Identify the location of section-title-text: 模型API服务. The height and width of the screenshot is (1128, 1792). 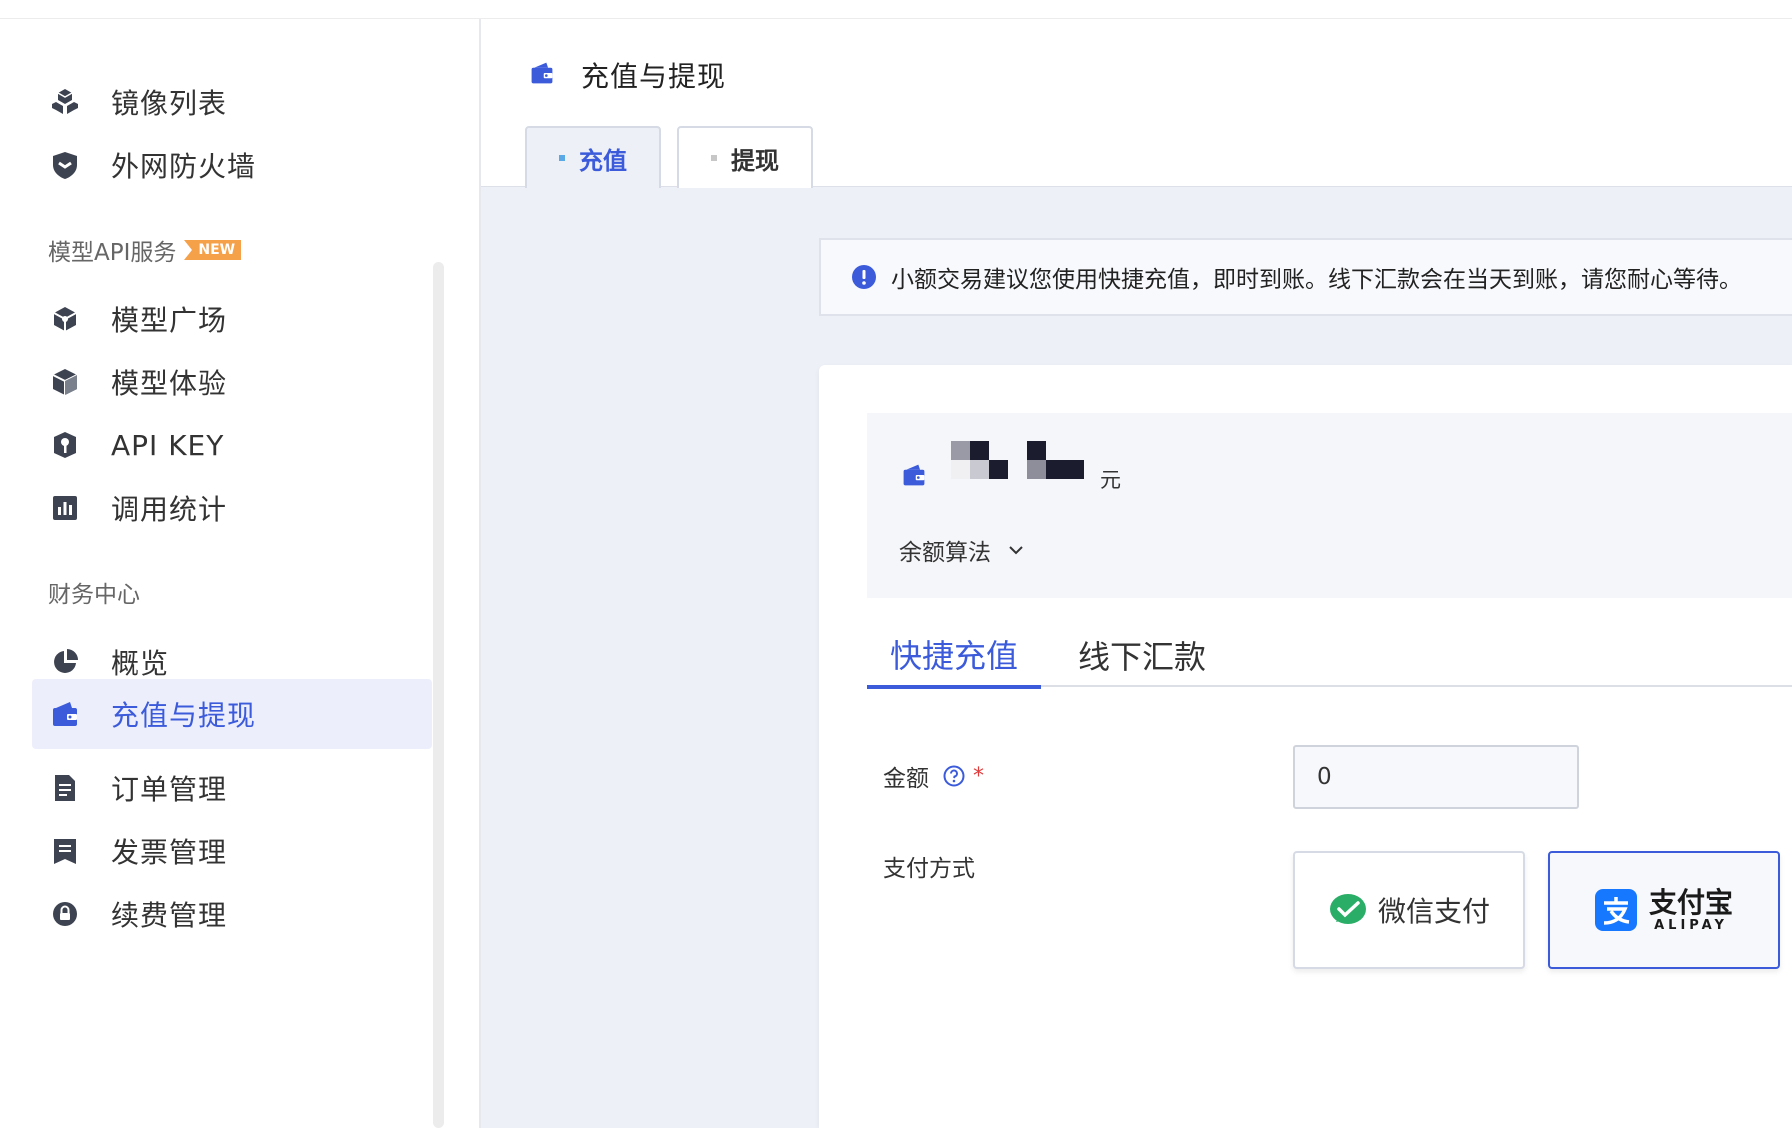
(112, 253).